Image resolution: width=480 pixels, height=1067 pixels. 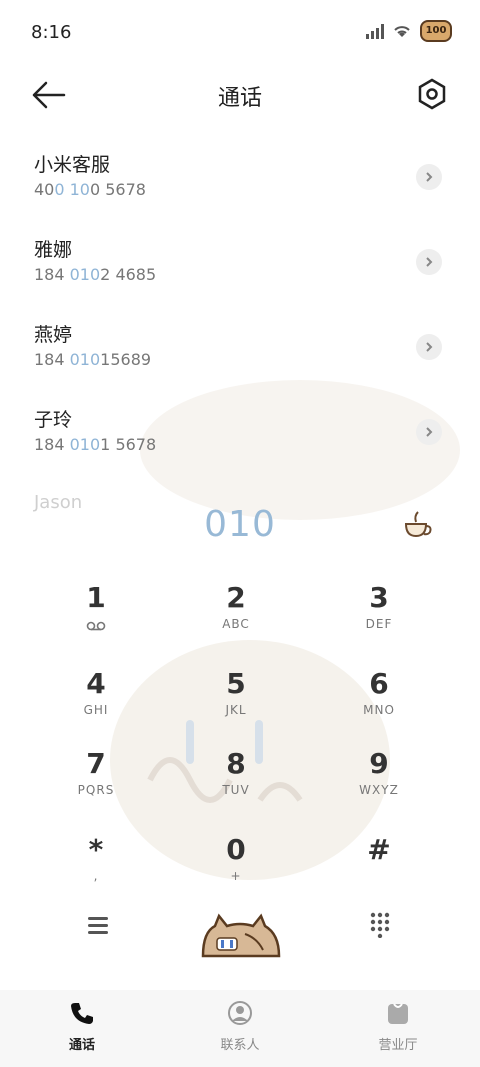 I want to click on contact-name: 子玲, so click(x=53, y=420).